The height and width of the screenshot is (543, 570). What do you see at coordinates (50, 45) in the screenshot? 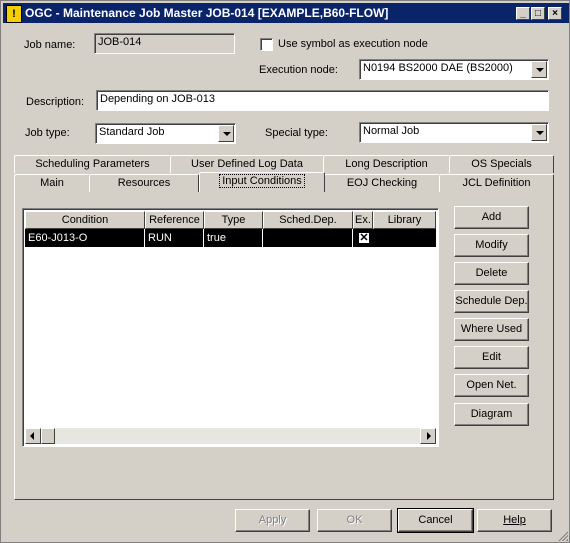
I see `job-name-label: Job name:` at bounding box center [50, 45].